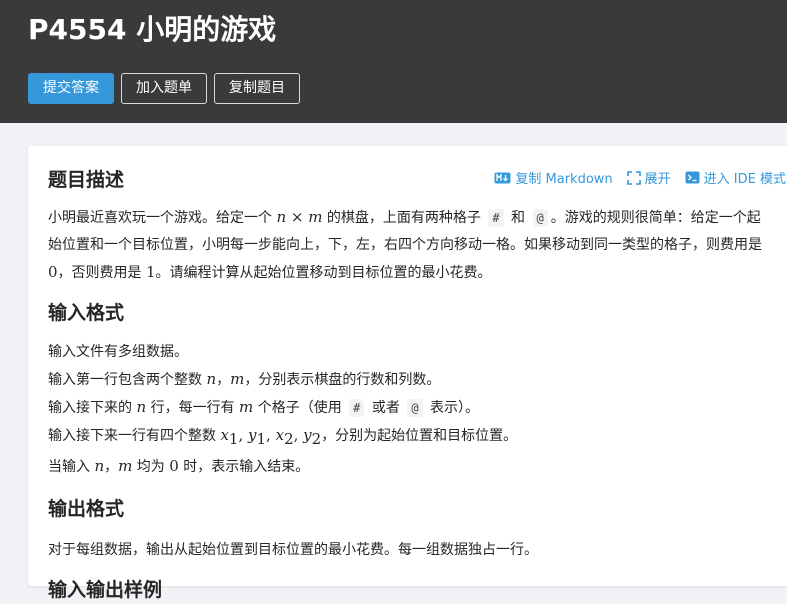  What do you see at coordinates (71, 466) in the screenshot?
I see `text: 当输入` at bounding box center [71, 466].